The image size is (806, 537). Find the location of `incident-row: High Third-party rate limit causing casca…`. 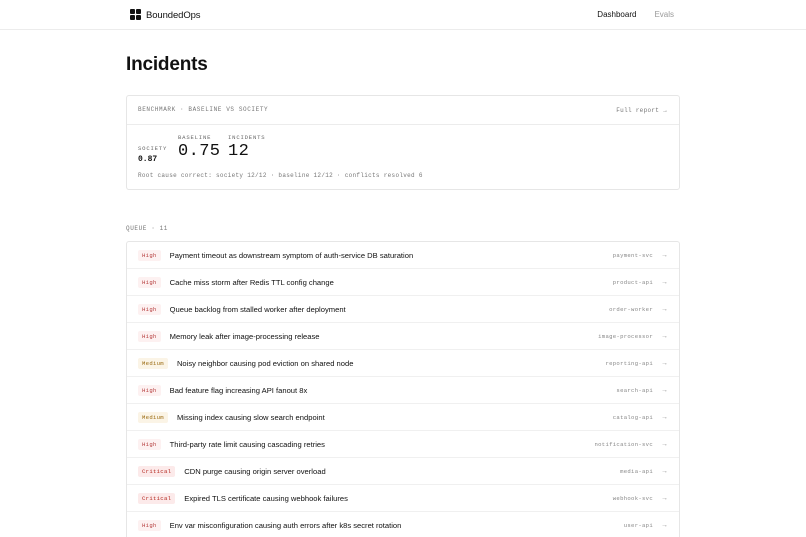

incident-row: High Third-party rate limit causing casca… is located at coordinates (403, 444).